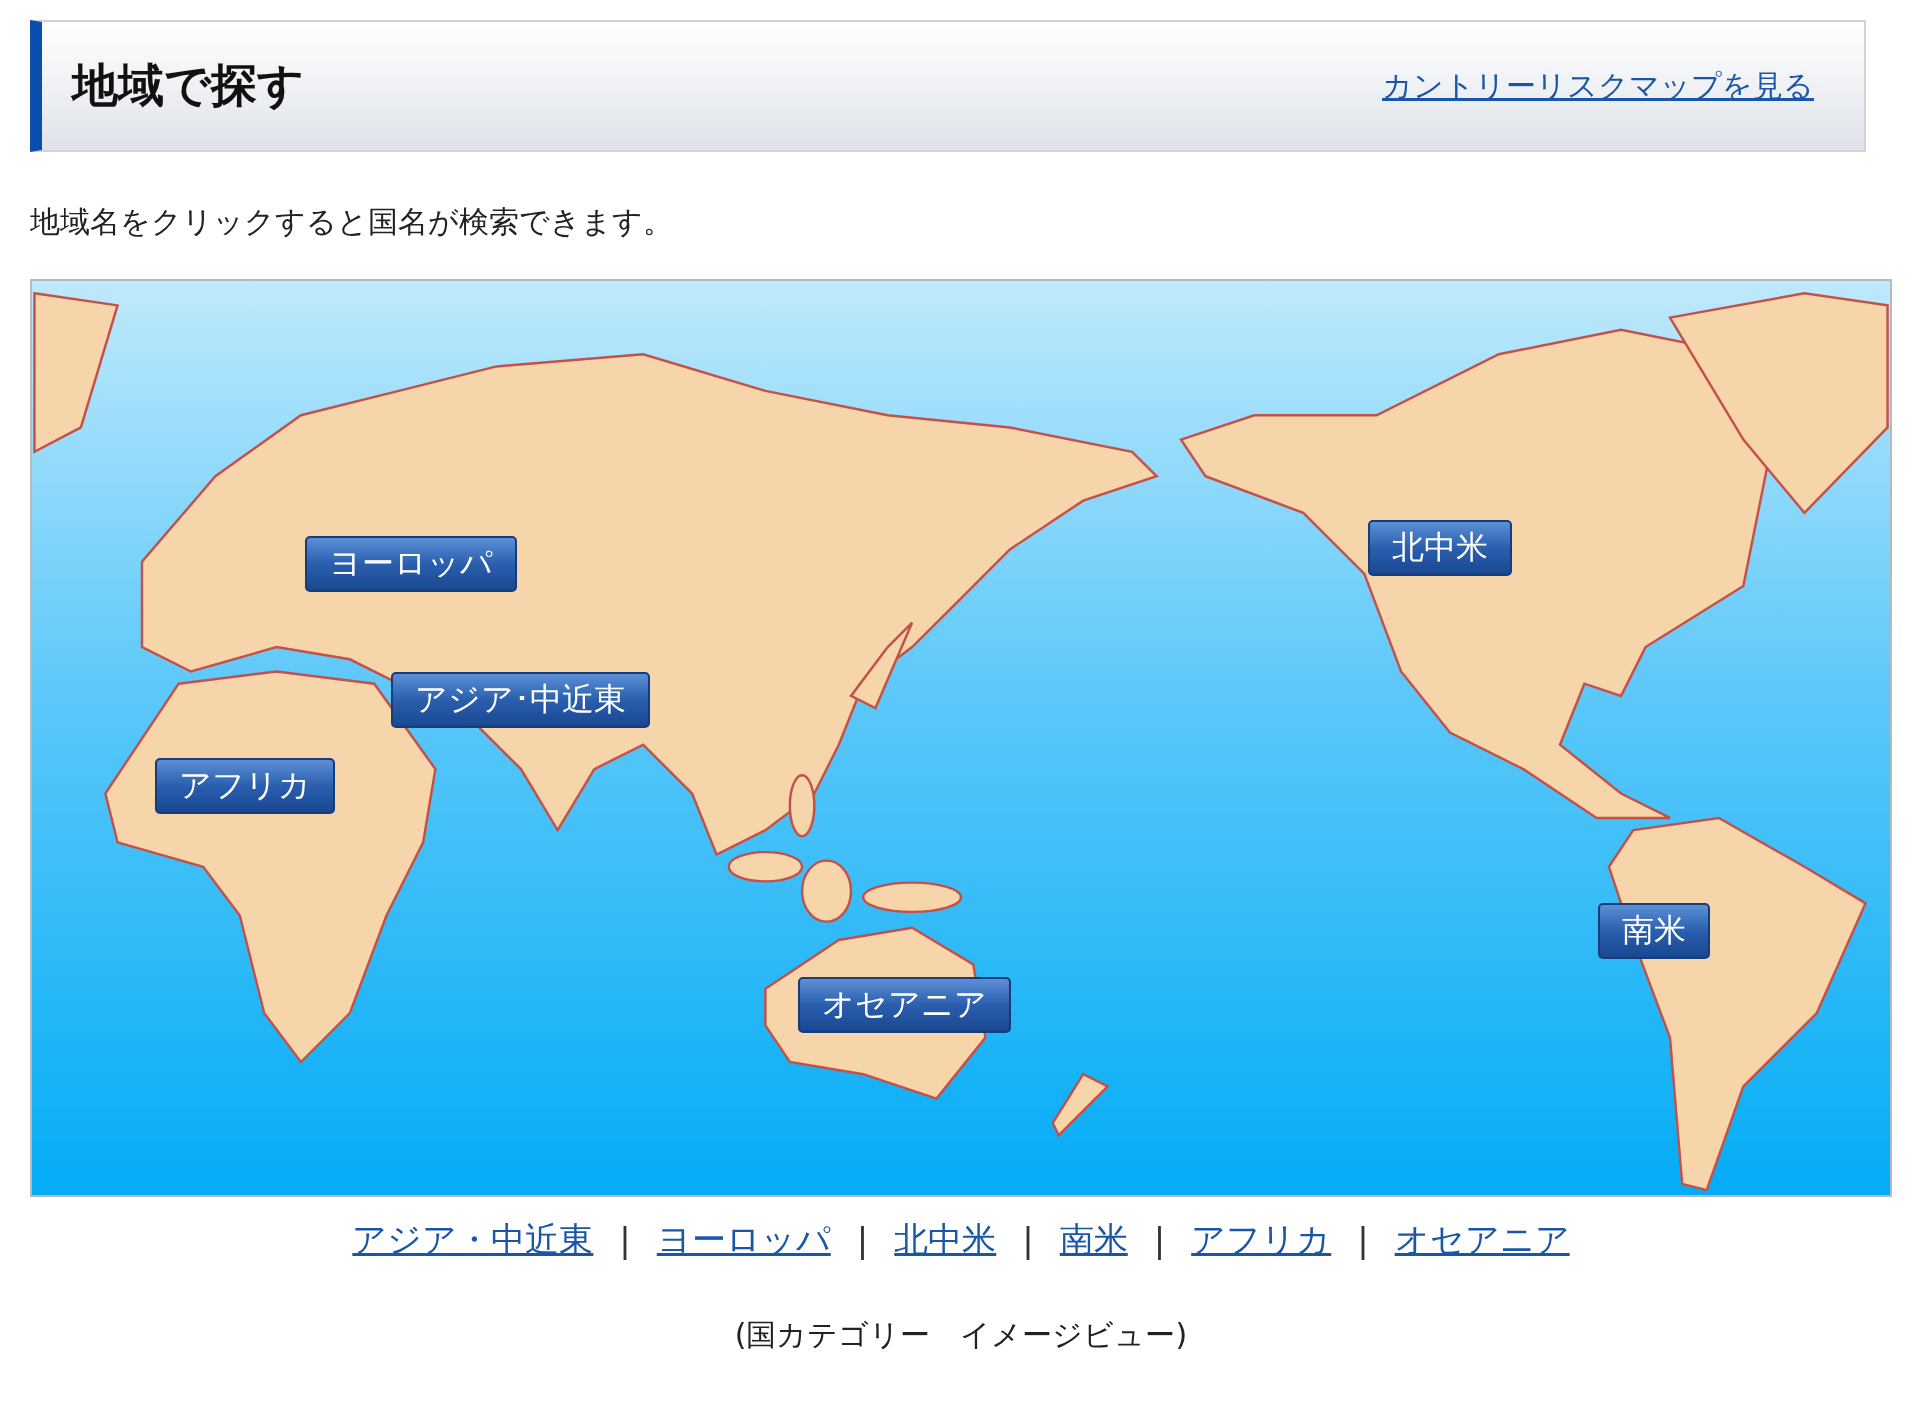 The image size is (1920, 1401). What do you see at coordinates (1439, 547) in the screenshot?
I see `region-button: 北中米` at bounding box center [1439, 547].